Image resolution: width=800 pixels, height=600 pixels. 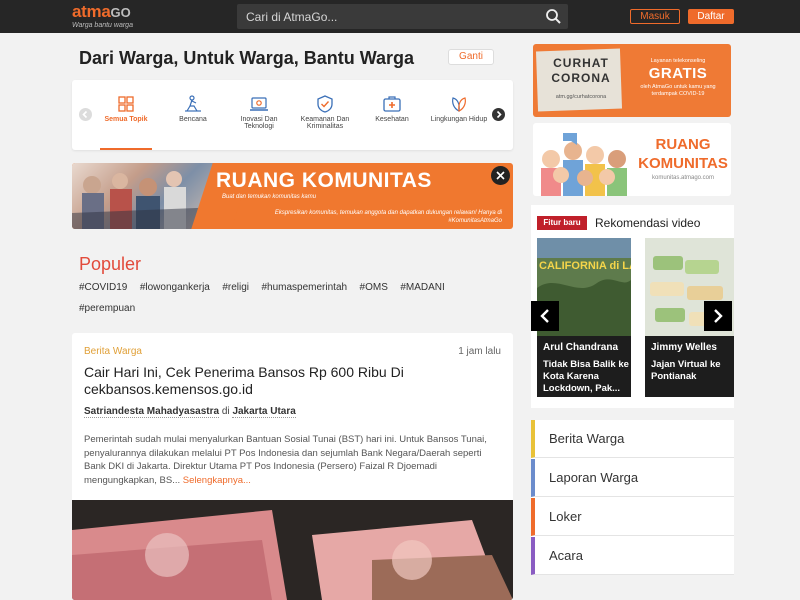 What do you see at coordinates (711, 16) in the screenshot?
I see `register-button: Daftar` at bounding box center [711, 16].